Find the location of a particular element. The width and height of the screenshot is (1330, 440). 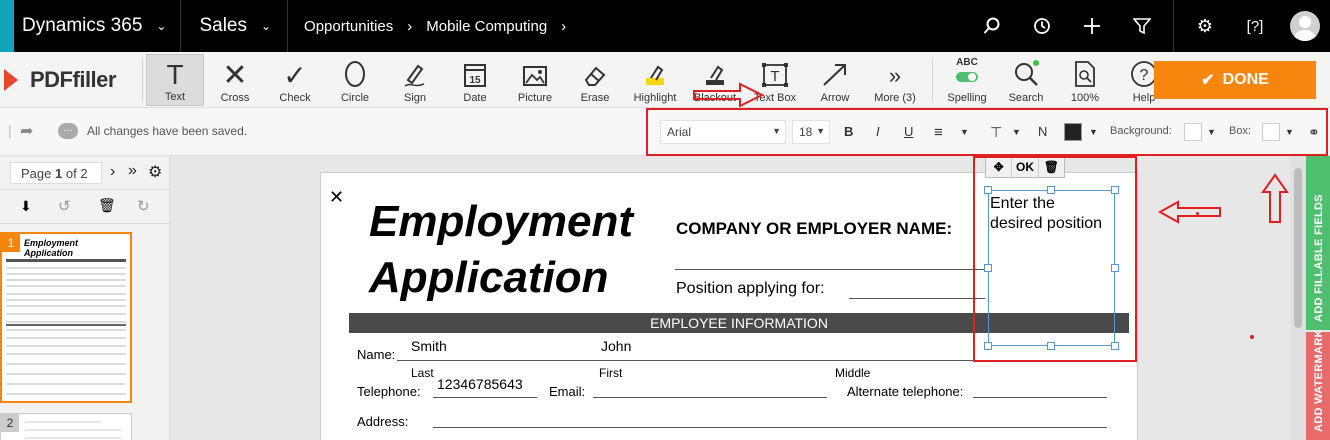

tool-label: 100% is located at coordinates (1085, 98).